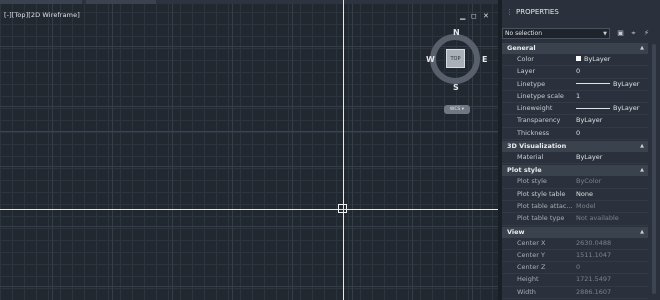  Describe the element at coordinates (575, 256) in the screenshot. I see `property-row: Center Y 1511.1047` at that location.